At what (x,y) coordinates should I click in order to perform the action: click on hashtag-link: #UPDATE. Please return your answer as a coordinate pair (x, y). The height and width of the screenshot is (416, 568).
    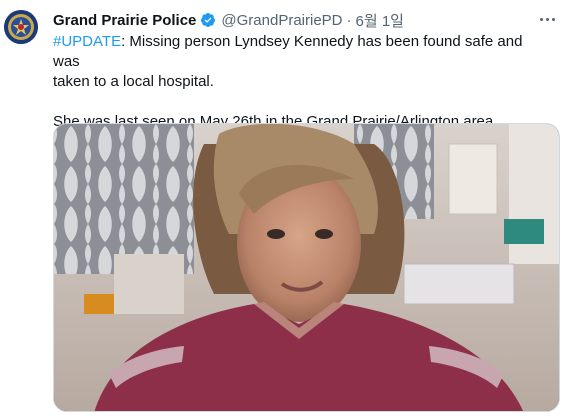
    Looking at the image, I should click on (87, 41).